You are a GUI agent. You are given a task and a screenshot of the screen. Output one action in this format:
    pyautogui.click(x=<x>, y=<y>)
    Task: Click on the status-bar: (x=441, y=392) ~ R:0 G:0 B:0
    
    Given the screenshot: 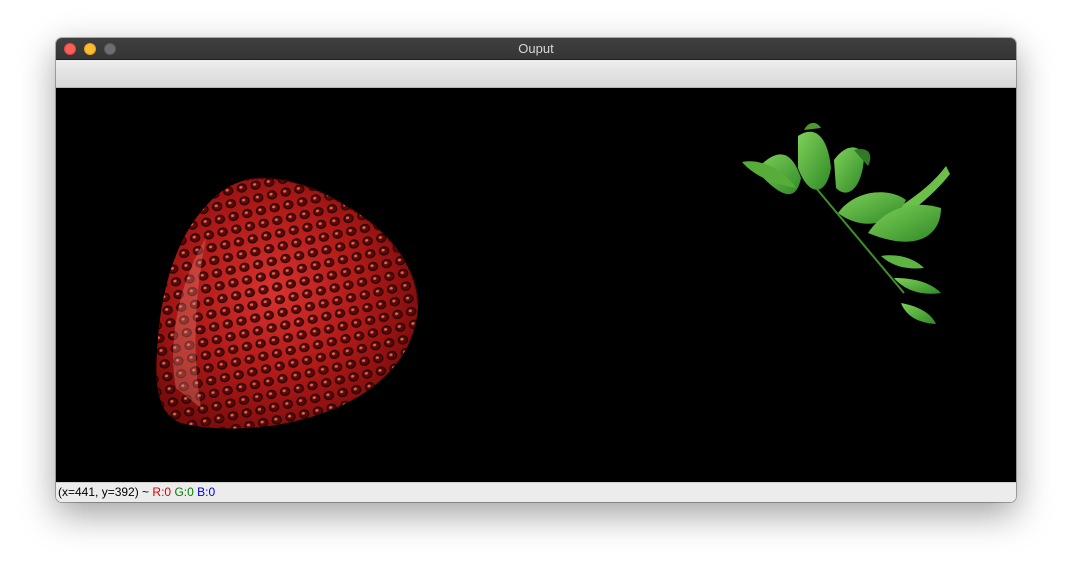 What is the action you would take?
    pyautogui.click(x=536, y=492)
    